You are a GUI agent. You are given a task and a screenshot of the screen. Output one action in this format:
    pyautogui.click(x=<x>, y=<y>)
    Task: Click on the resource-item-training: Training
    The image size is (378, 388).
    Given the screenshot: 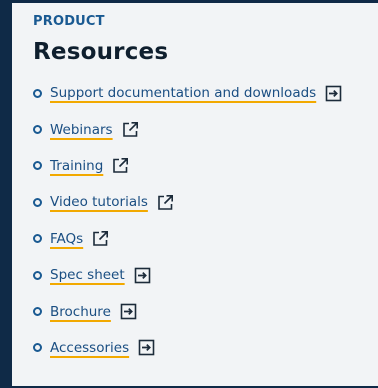 What is the action you would take?
    pyautogui.click(x=205, y=166)
    